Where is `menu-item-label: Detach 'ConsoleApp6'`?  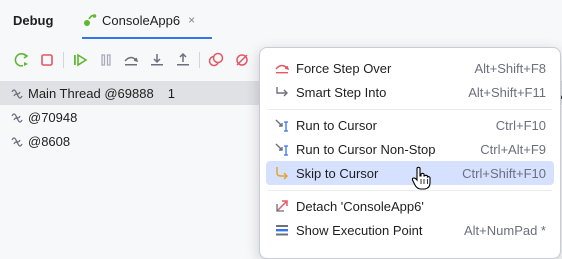 menu-item-label: Detach 'ConsoleApp6' is located at coordinates (360, 206).